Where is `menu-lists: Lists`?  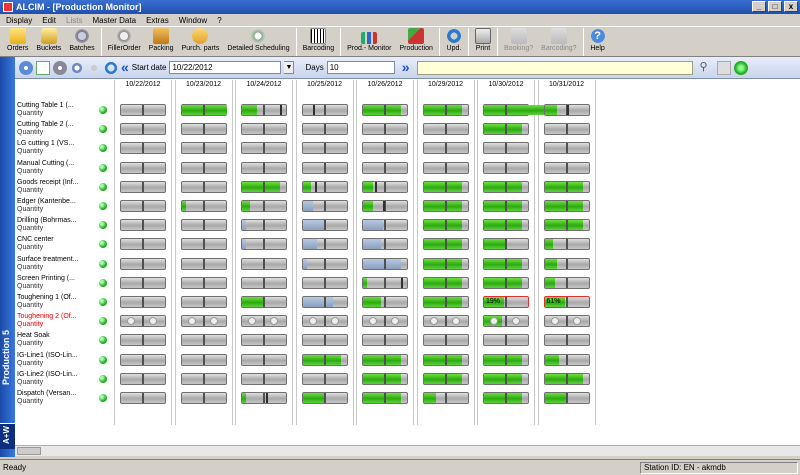
menu-lists: Lists is located at coordinates (74, 20).